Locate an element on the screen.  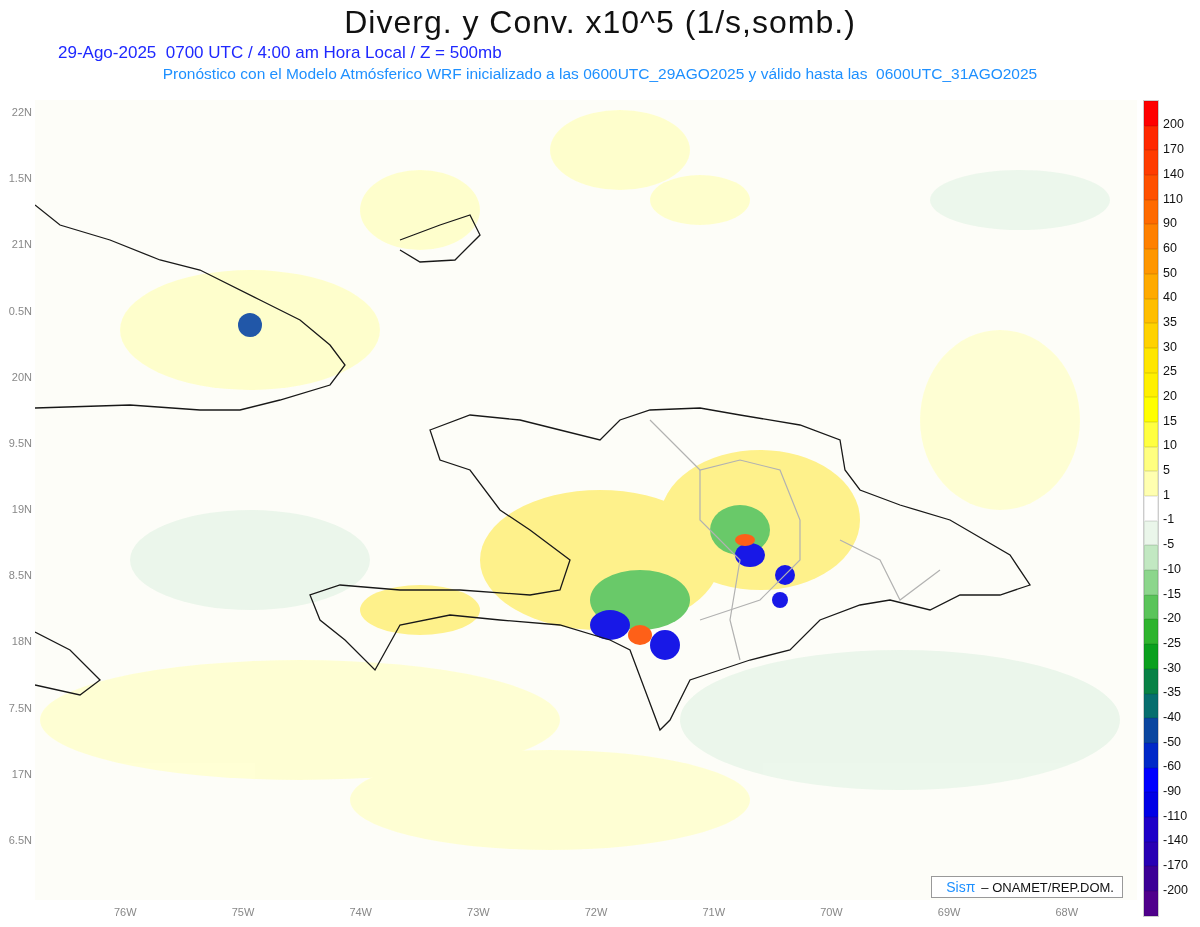
forecast-note: Pronóstico con el Modelo Atmósferico WRF inicializado a las 0600UTC_29AGO2025 y válido hasta las 0600UTC_31AGO2025 is located at coordinates (600, 74).